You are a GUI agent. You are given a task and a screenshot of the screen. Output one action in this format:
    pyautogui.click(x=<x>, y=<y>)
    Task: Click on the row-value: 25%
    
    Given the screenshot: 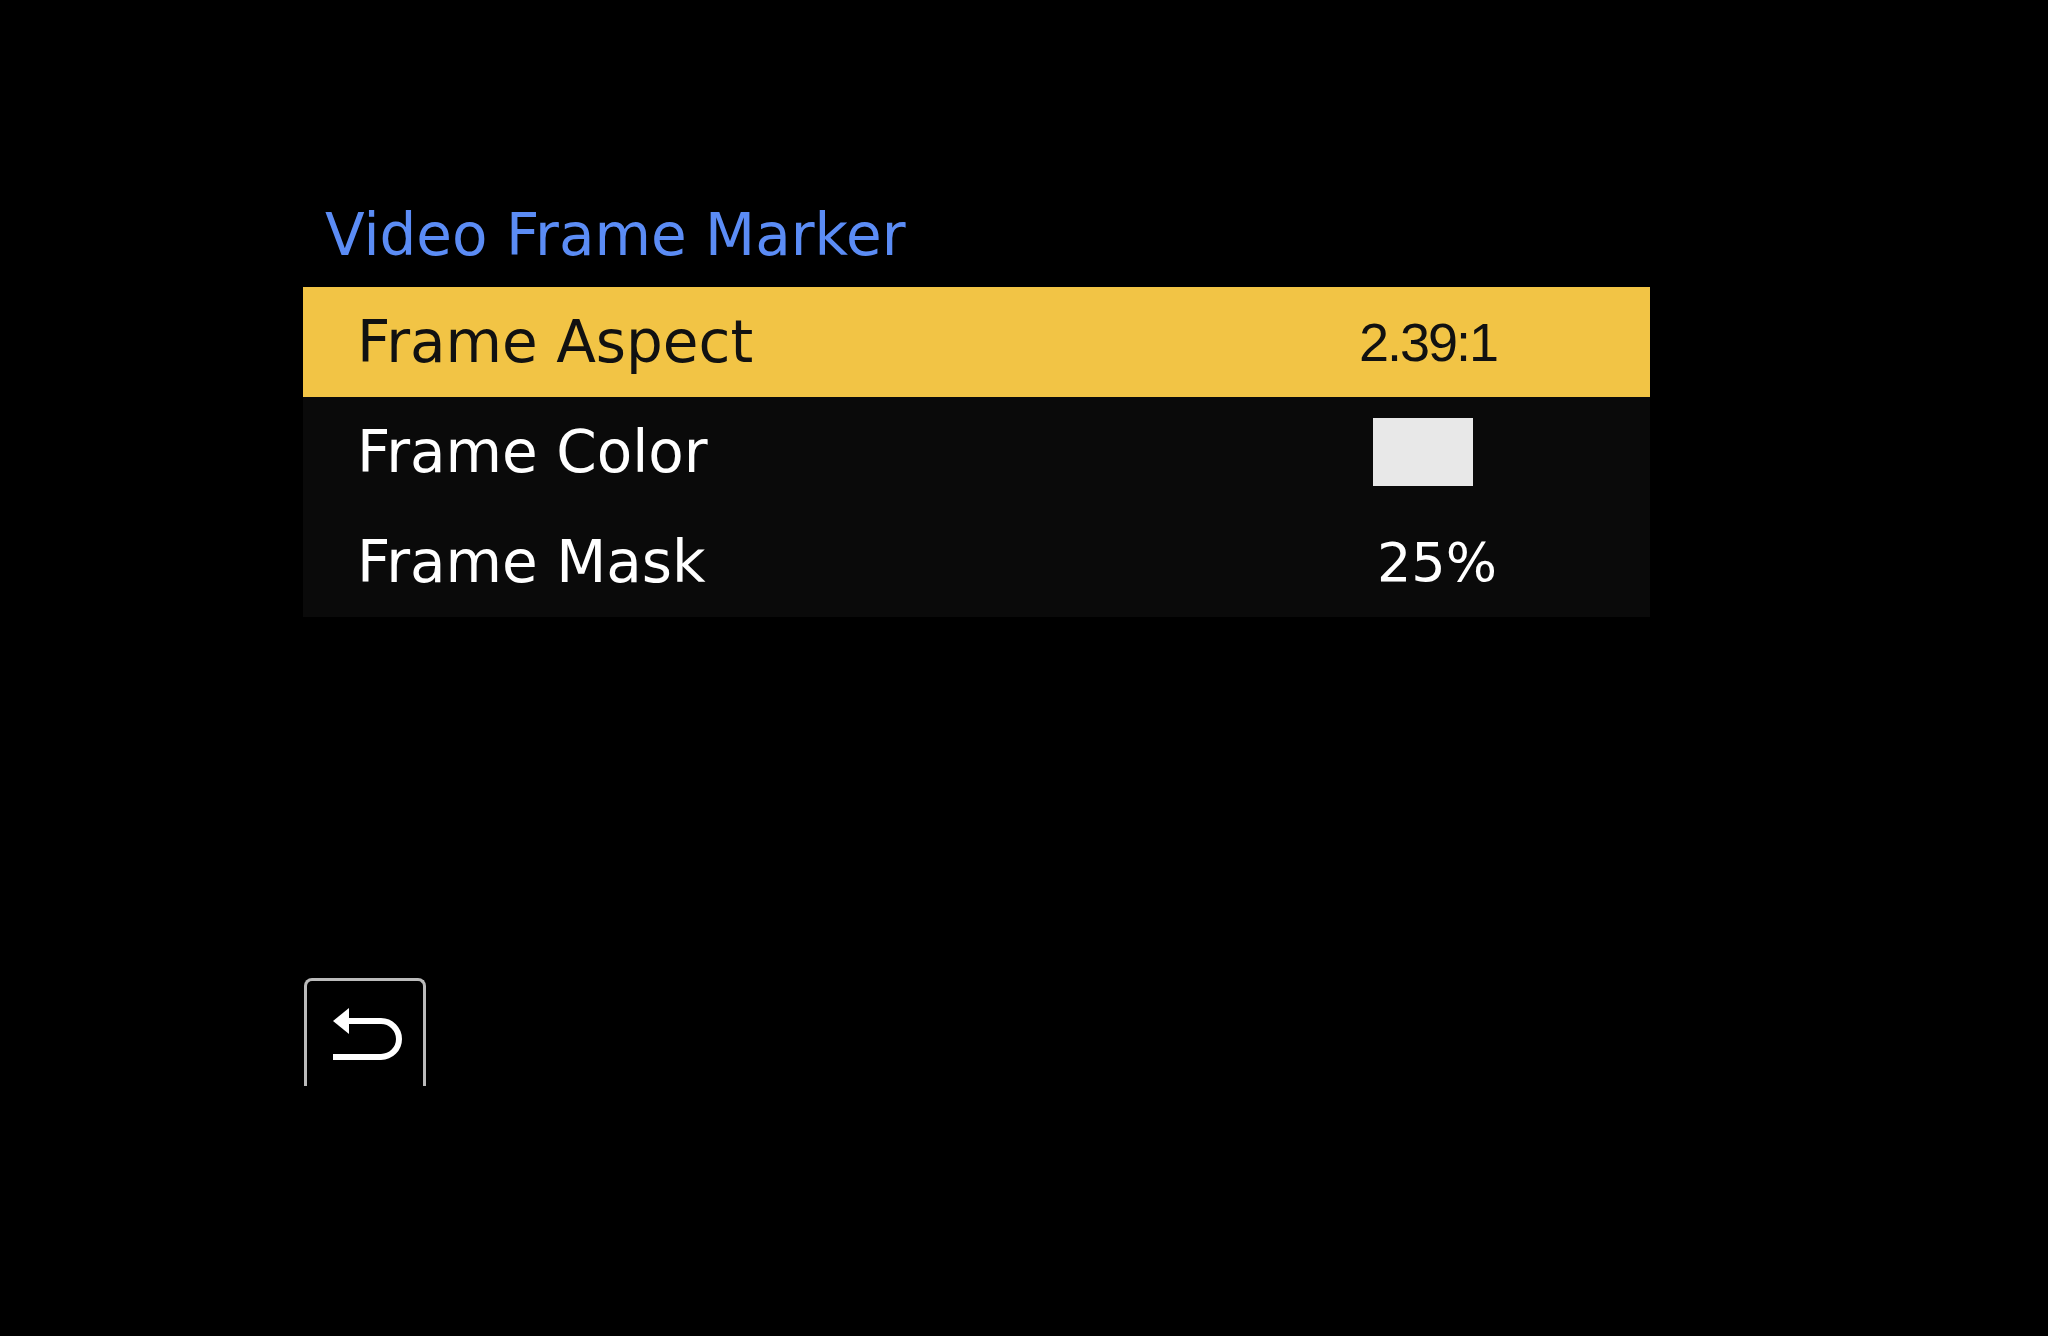 What is the action you would take?
    pyautogui.click(x=1437, y=562)
    